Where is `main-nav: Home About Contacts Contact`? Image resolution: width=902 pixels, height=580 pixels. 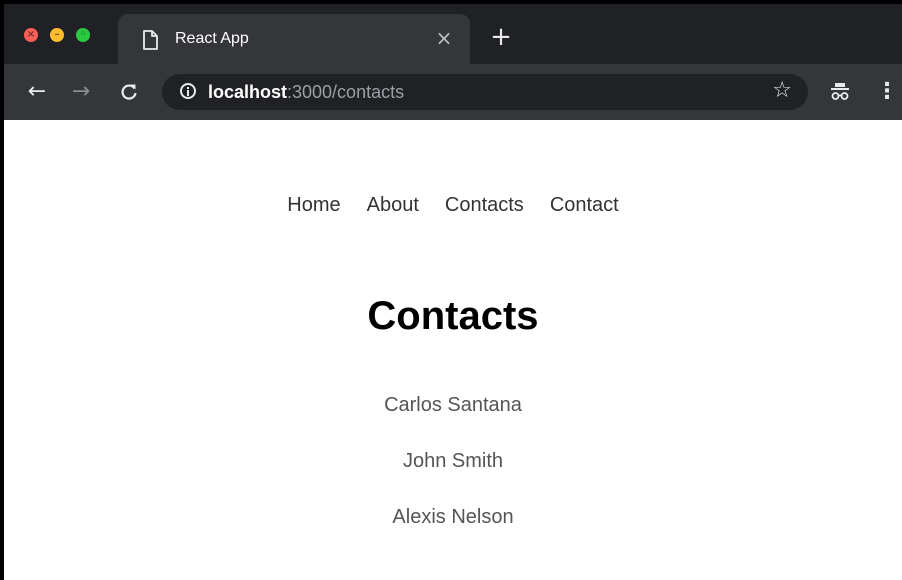
main-nav: Home About Contacts Contact is located at coordinates (453, 205).